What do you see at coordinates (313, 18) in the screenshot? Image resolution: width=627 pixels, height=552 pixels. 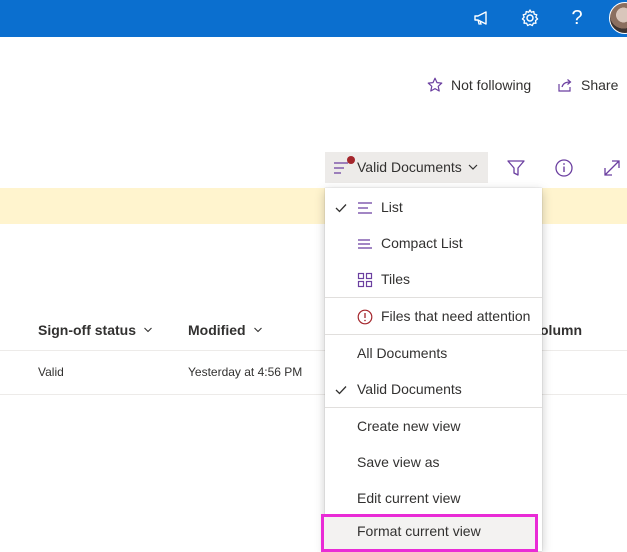 I see `suite-bar: ?` at bounding box center [313, 18].